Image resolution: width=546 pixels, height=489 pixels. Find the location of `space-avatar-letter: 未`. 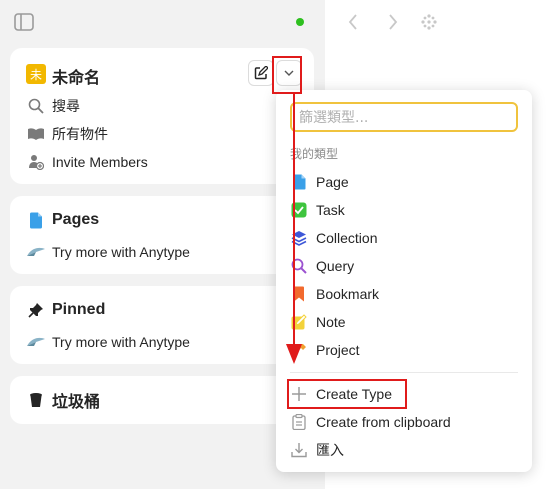

space-avatar-letter: 未 is located at coordinates (35, 74).